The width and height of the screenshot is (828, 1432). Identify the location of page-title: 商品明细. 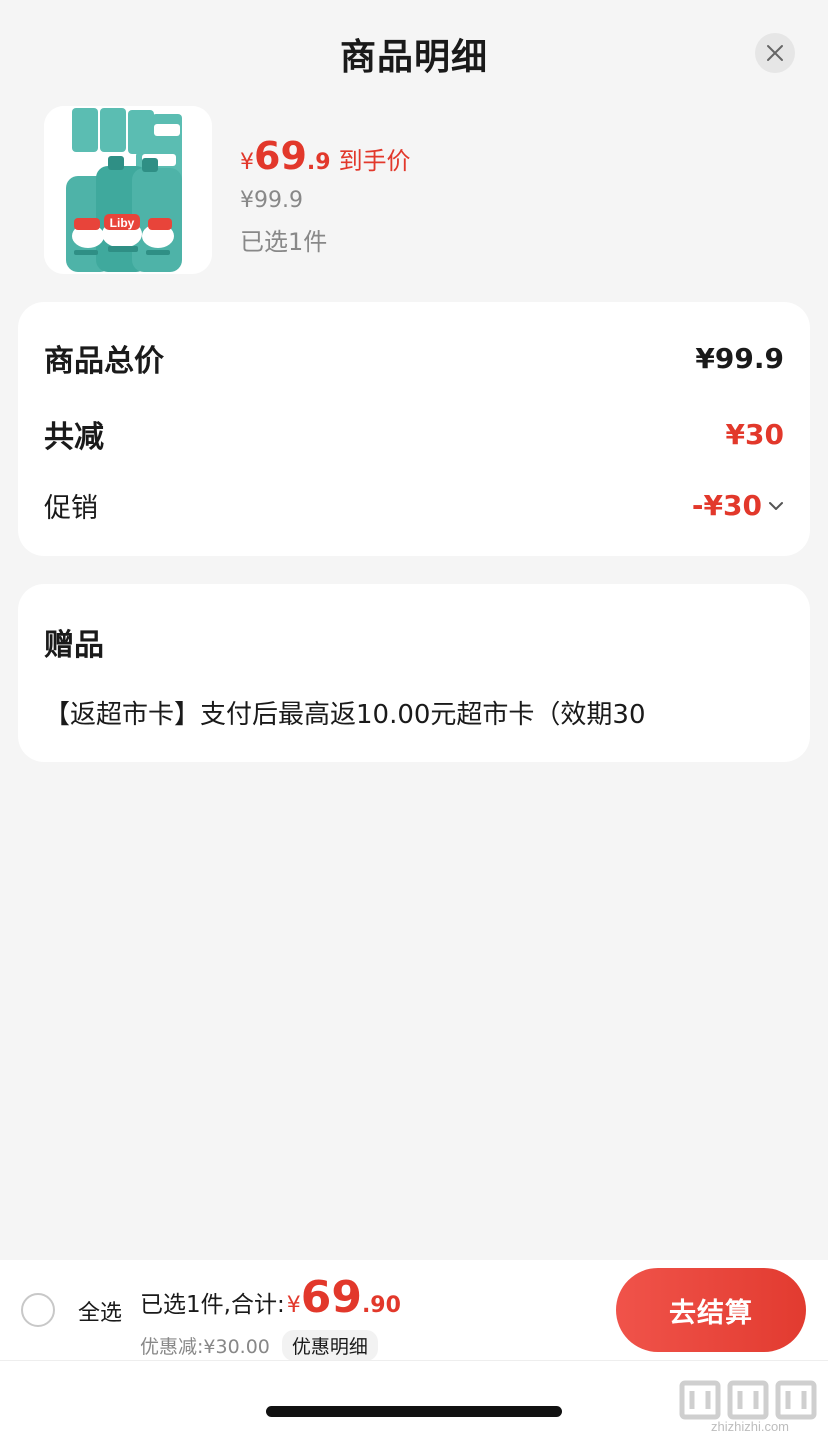
(413, 57).